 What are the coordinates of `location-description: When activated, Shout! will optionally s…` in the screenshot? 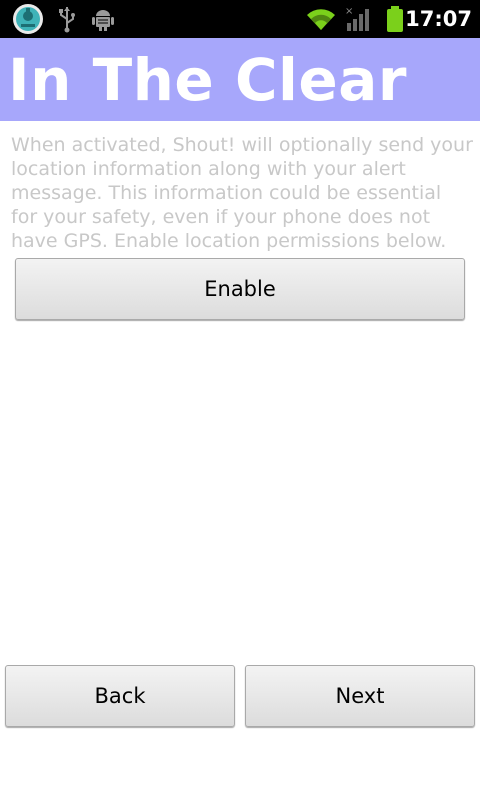 It's located at (242, 193).